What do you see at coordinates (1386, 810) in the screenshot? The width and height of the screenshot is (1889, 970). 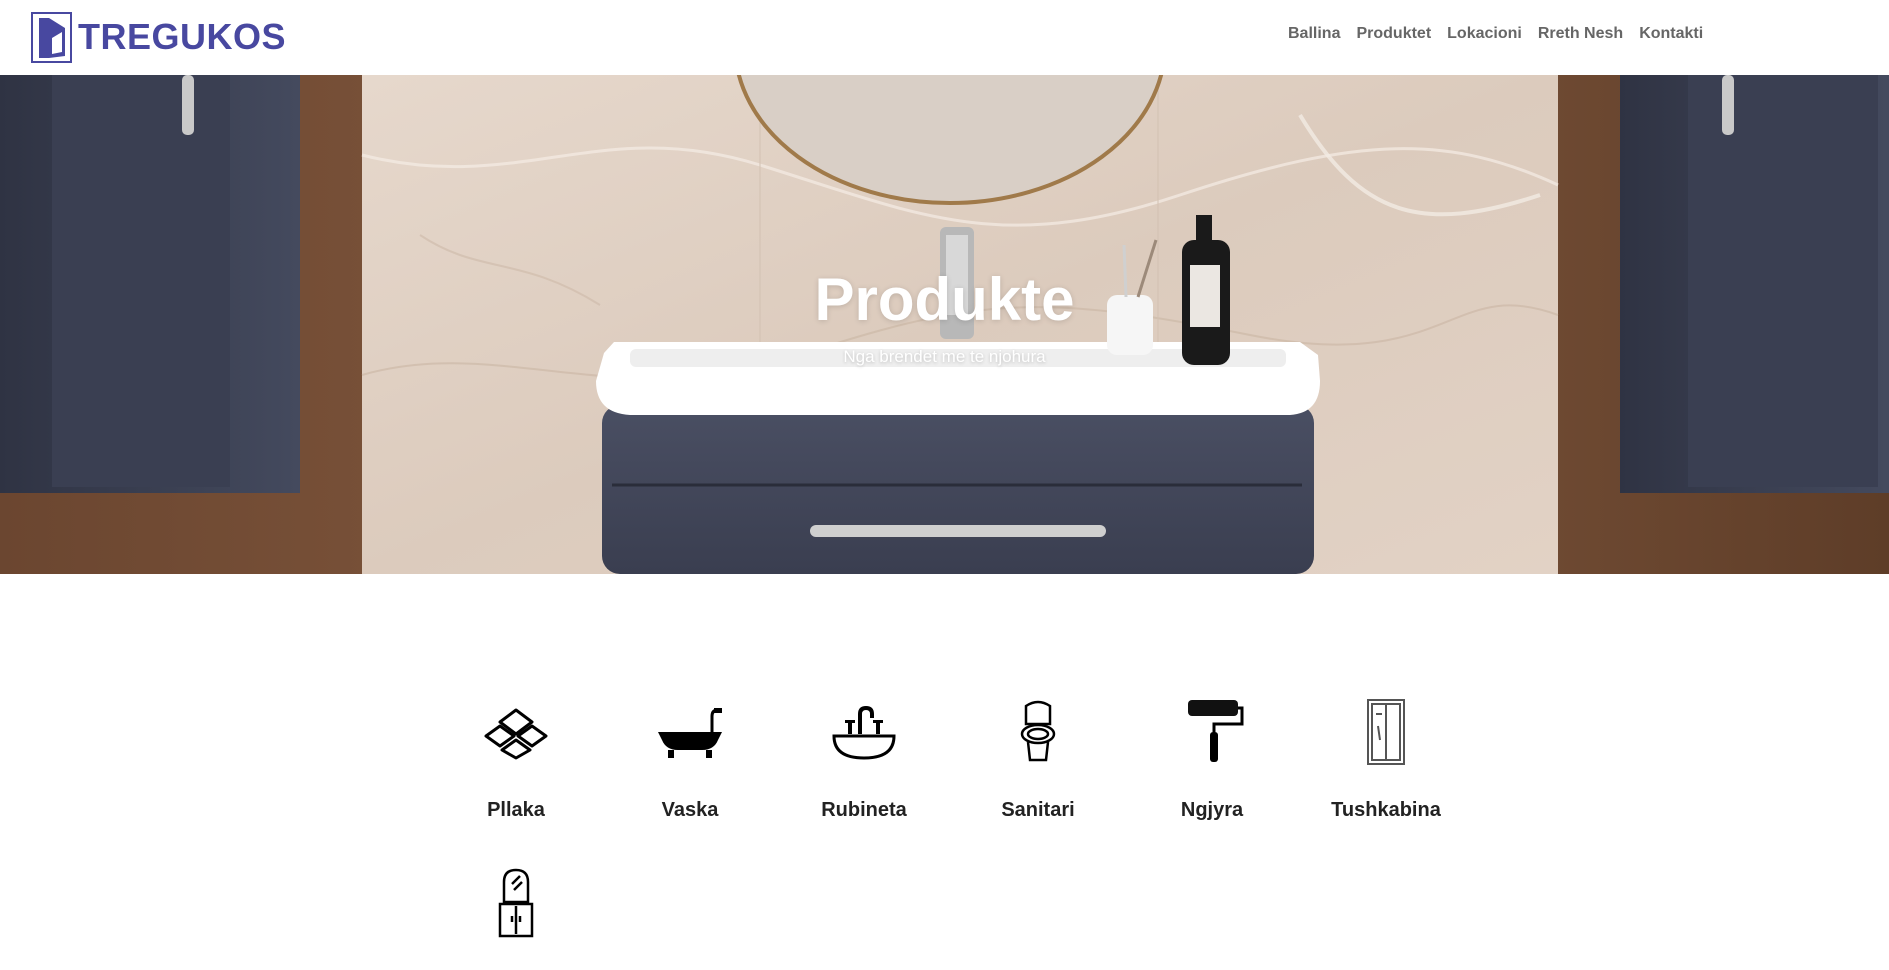 I see `category-label: Tushkabina` at bounding box center [1386, 810].